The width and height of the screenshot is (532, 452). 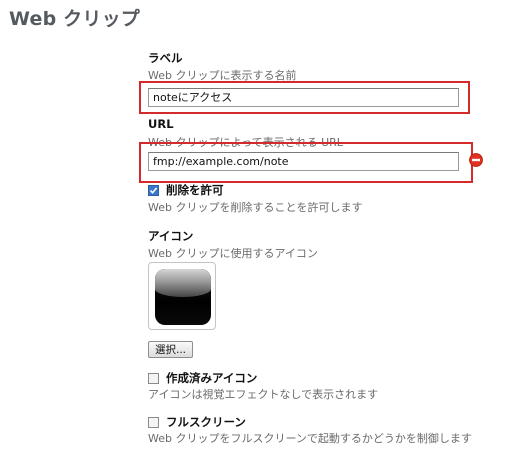 I want to click on label-heading: ラベル, so click(x=165, y=58).